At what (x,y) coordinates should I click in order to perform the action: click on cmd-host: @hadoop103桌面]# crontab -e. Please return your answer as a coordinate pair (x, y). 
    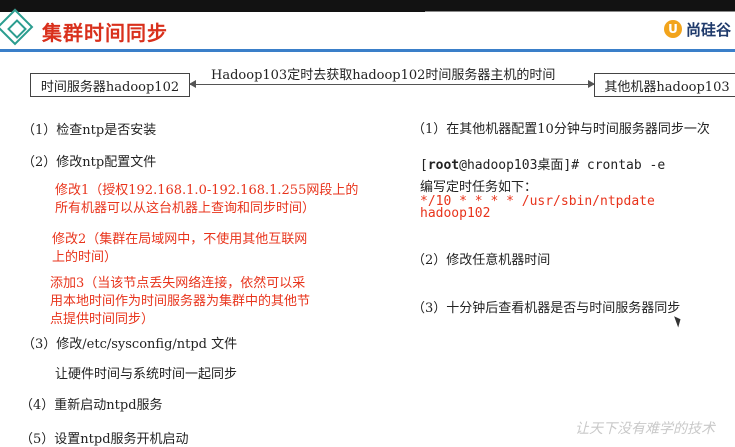
    Looking at the image, I should click on (562, 165).